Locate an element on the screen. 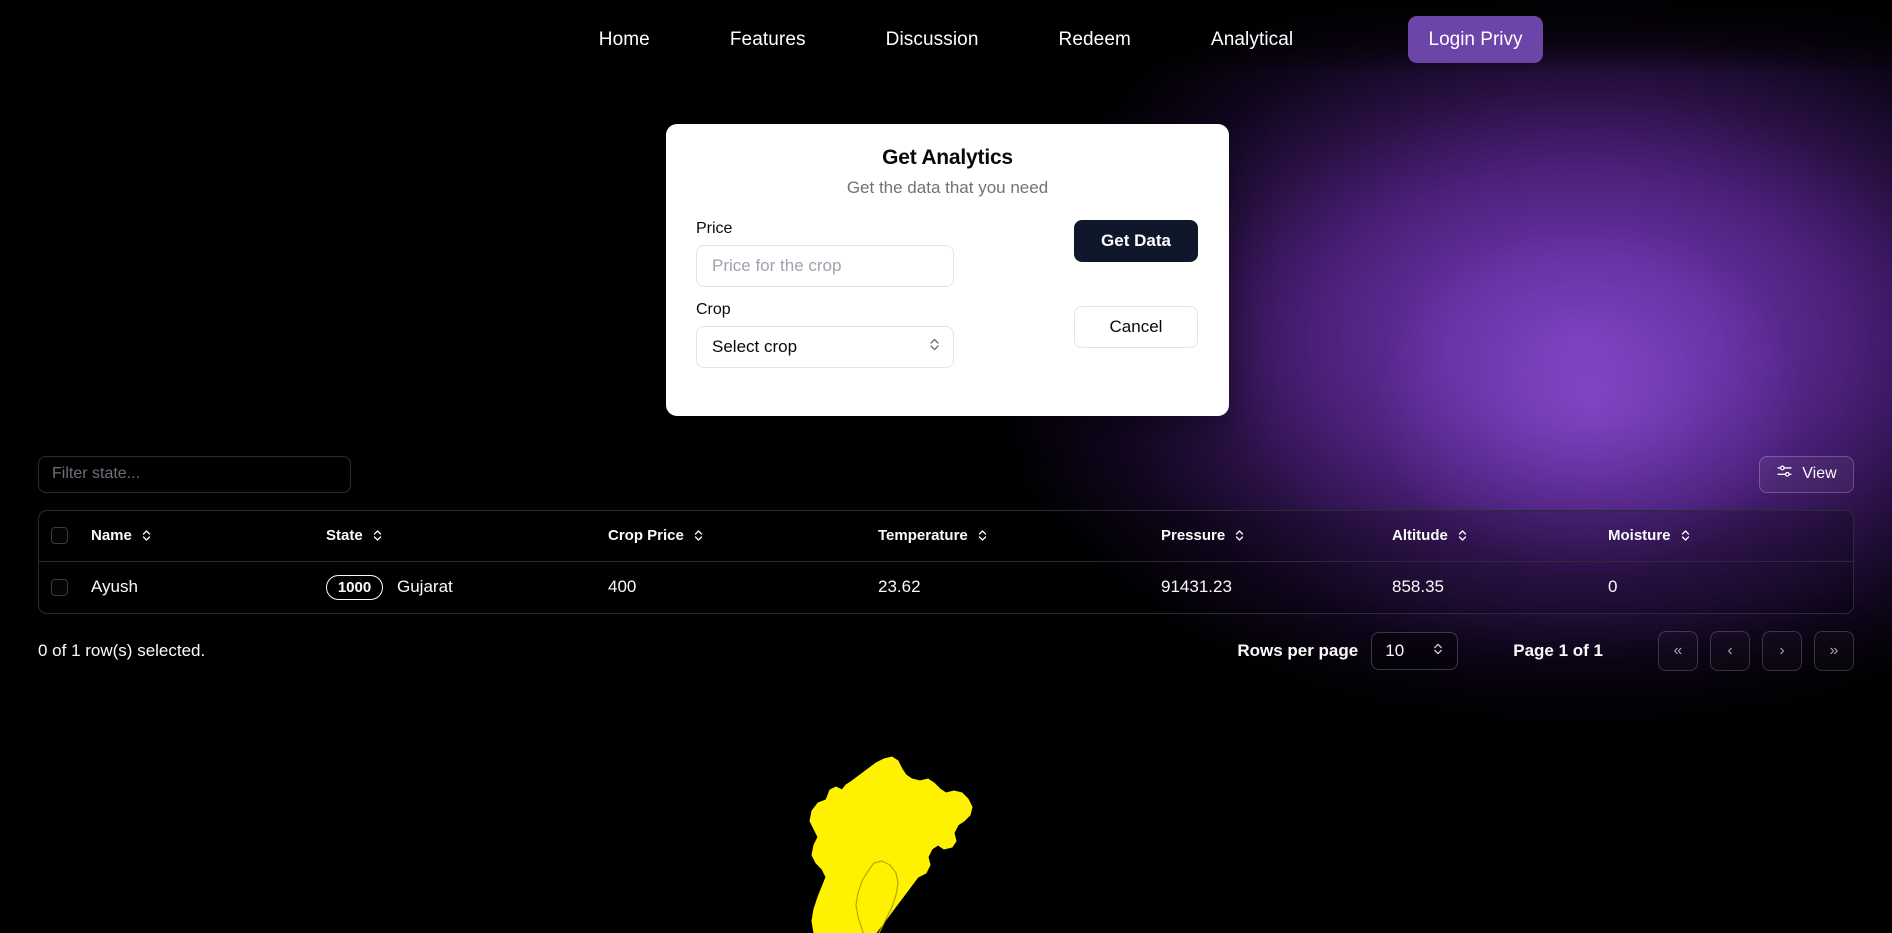  pagination-buttons: « ‹ › » is located at coordinates (1756, 651).